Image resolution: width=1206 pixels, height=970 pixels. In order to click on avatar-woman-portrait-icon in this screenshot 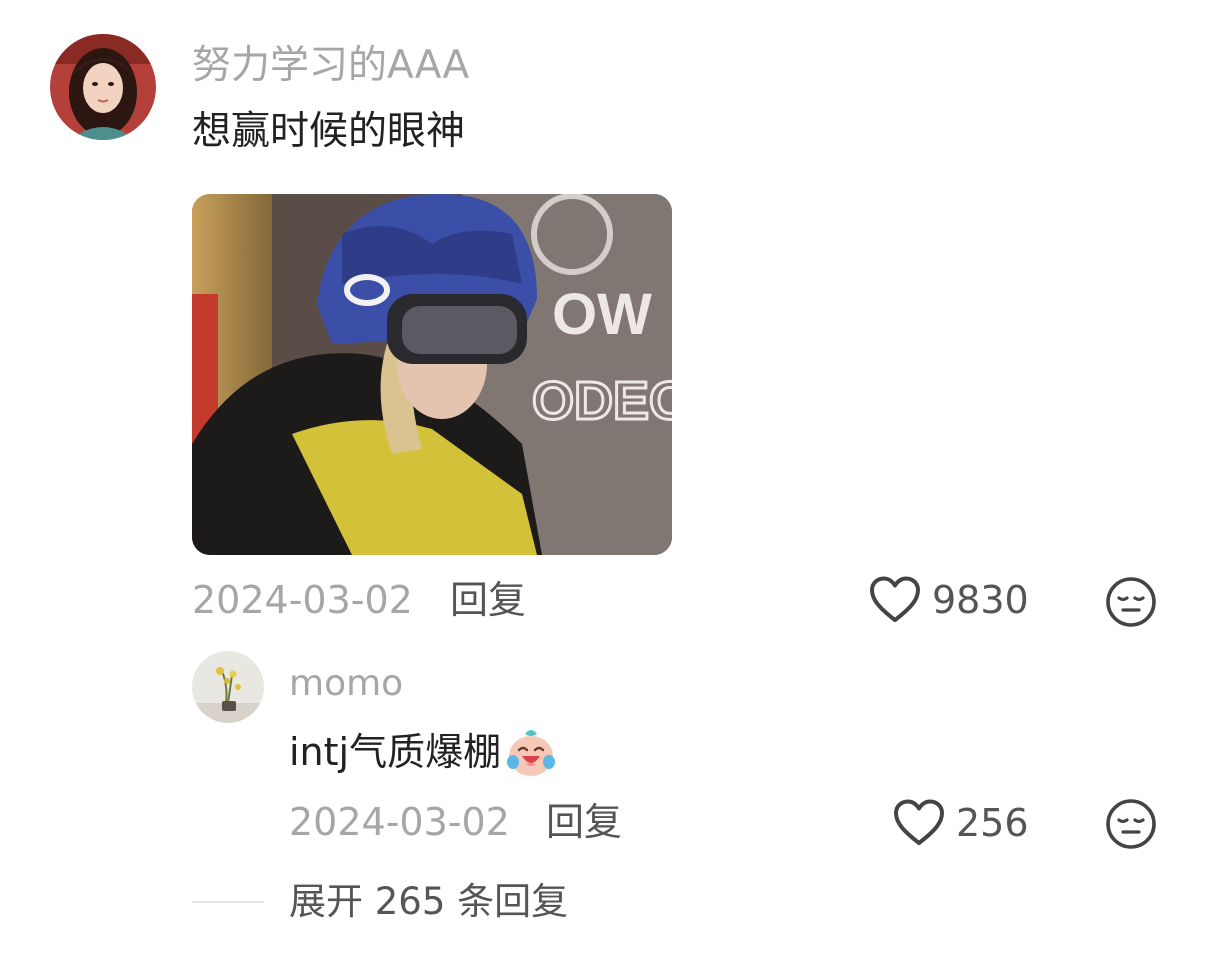, I will do `click(103, 87)`.